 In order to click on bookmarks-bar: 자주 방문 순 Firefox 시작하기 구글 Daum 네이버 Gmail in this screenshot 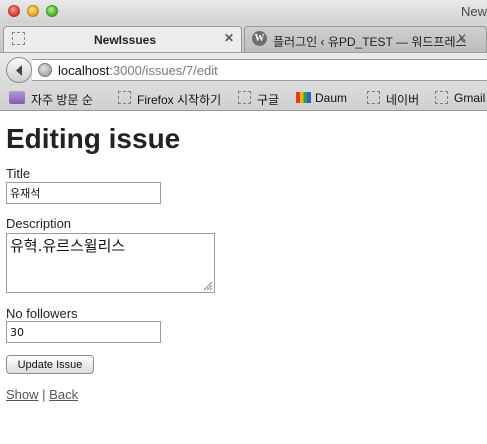, I will do `click(243, 98)`.